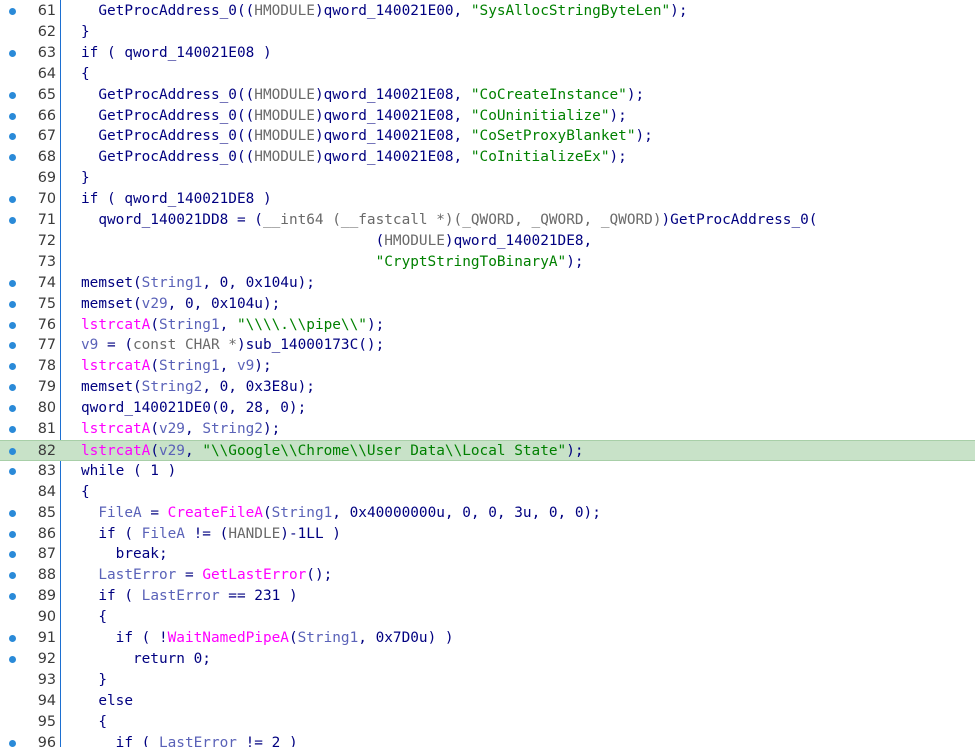 The width and height of the screenshot is (975, 747). I want to click on code-line: 96 if ( LastError != 2 ), so click(487, 740).